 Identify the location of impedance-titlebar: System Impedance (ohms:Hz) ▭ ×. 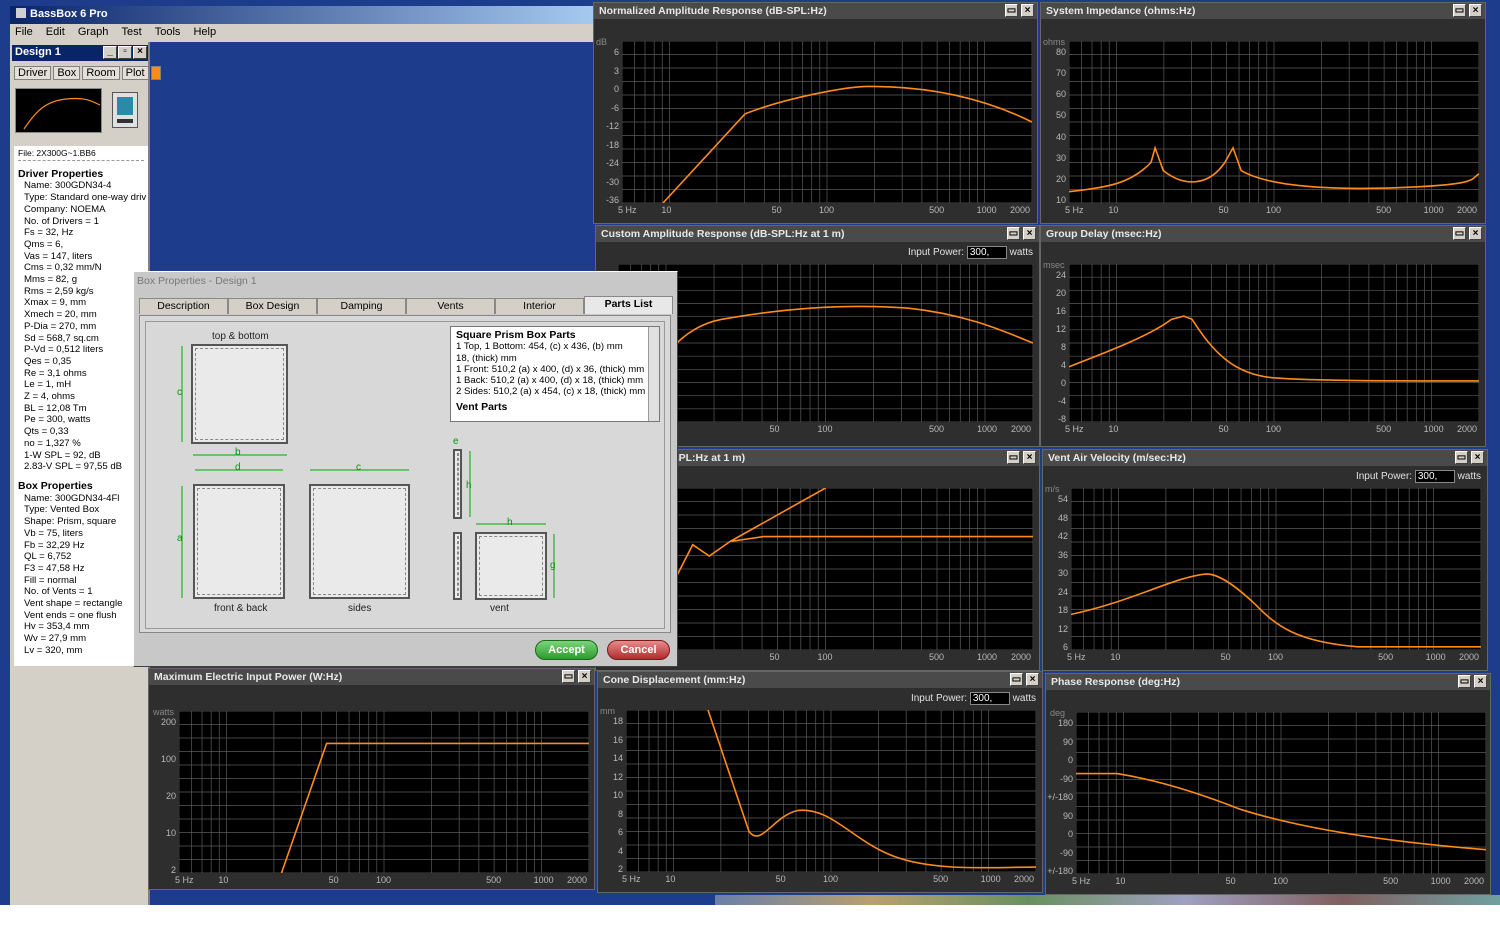
(1263, 11).